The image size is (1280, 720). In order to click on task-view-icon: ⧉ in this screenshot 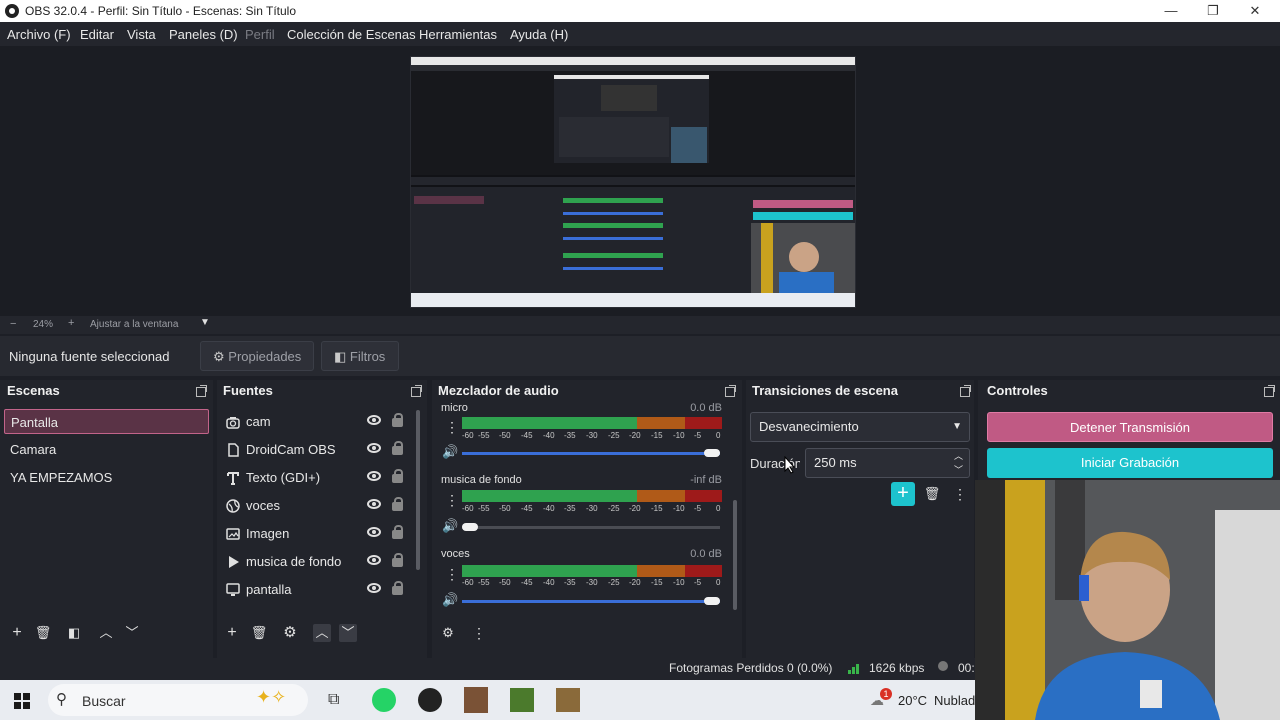, I will do `click(333, 700)`.